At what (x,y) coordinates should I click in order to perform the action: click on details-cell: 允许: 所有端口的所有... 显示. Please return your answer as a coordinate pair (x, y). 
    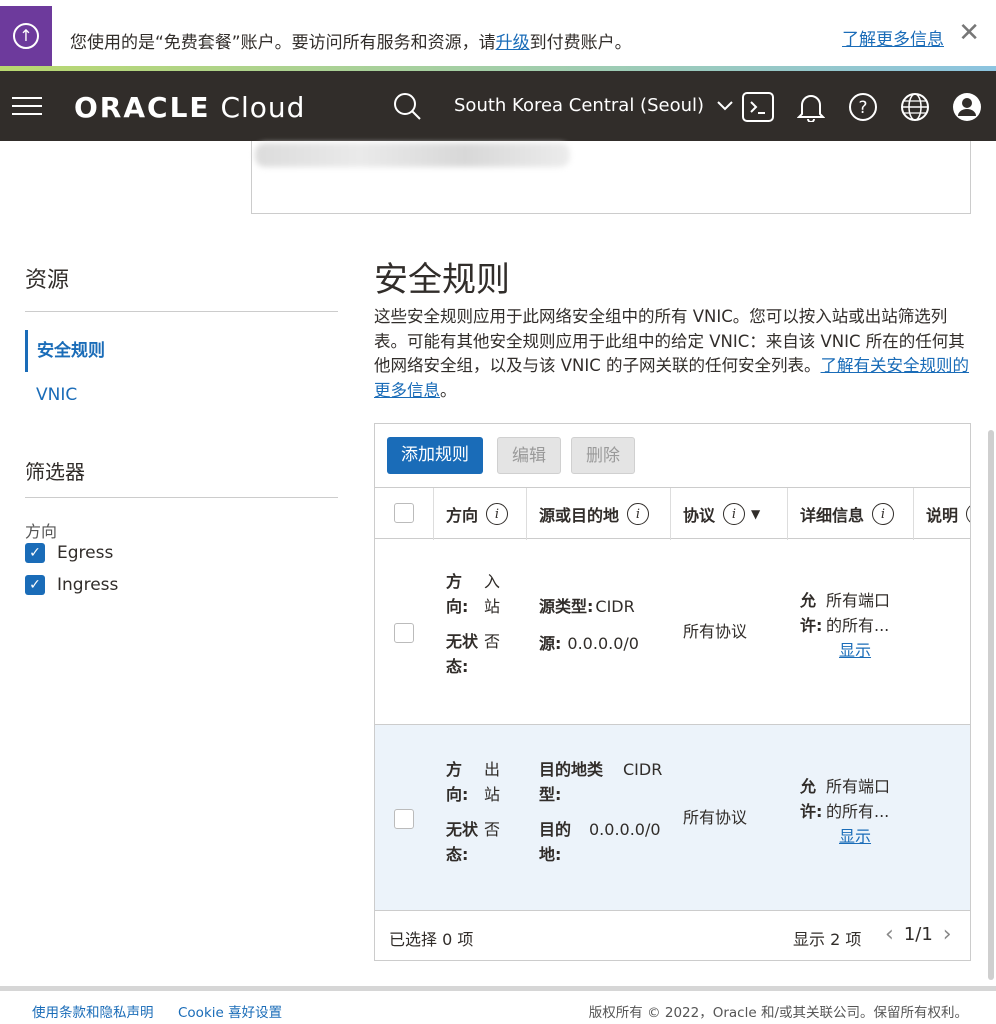
    Looking at the image, I should click on (850, 811).